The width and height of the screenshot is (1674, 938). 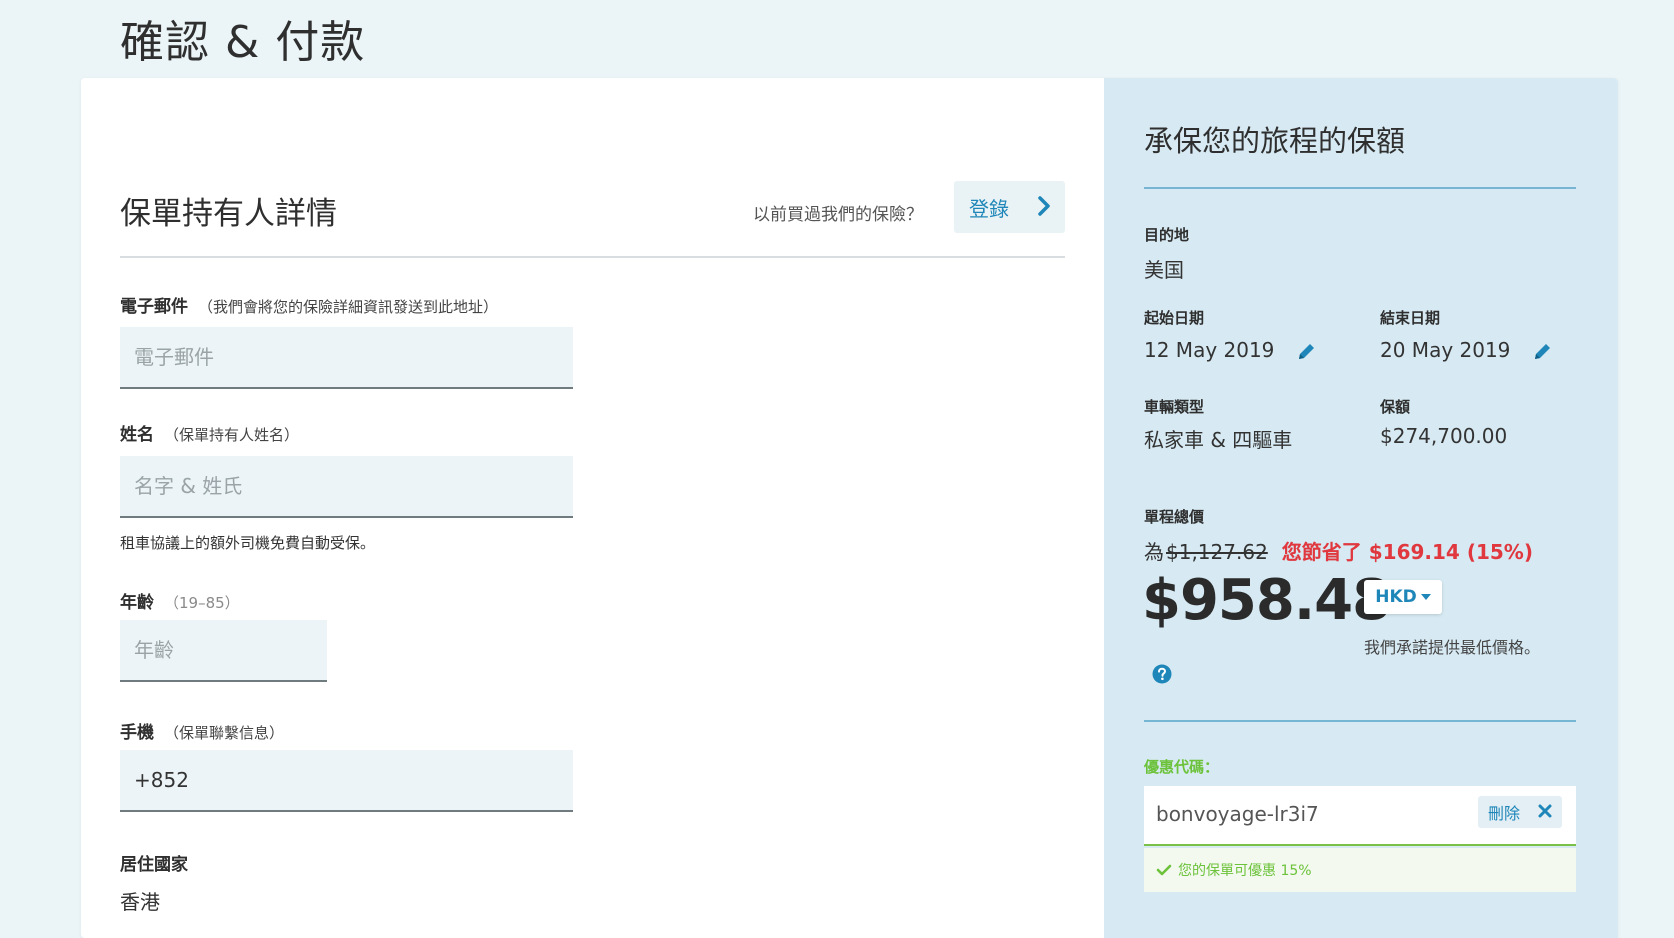 What do you see at coordinates (1410, 318) in the screenshot?
I see `end-date-label: 結束日期` at bounding box center [1410, 318].